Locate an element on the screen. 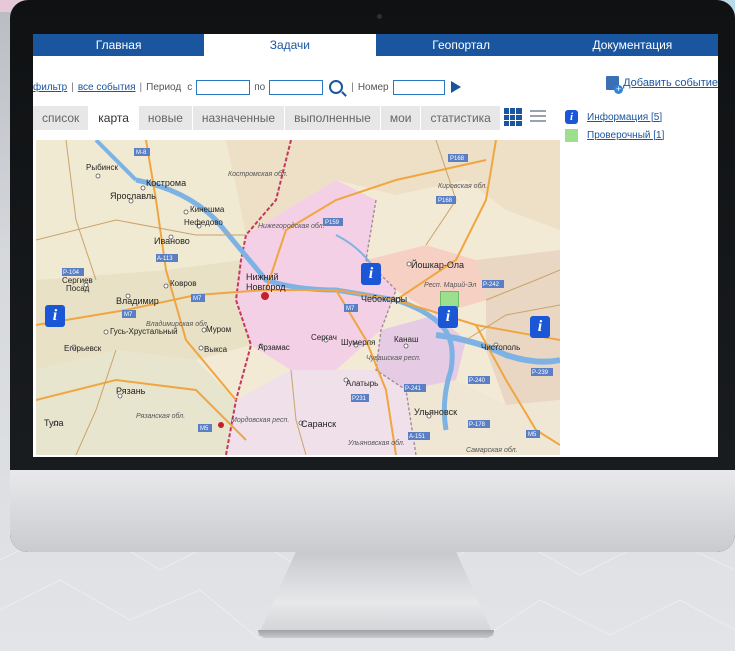  region-label: Самарская обл. is located at coordinates (492, 450).